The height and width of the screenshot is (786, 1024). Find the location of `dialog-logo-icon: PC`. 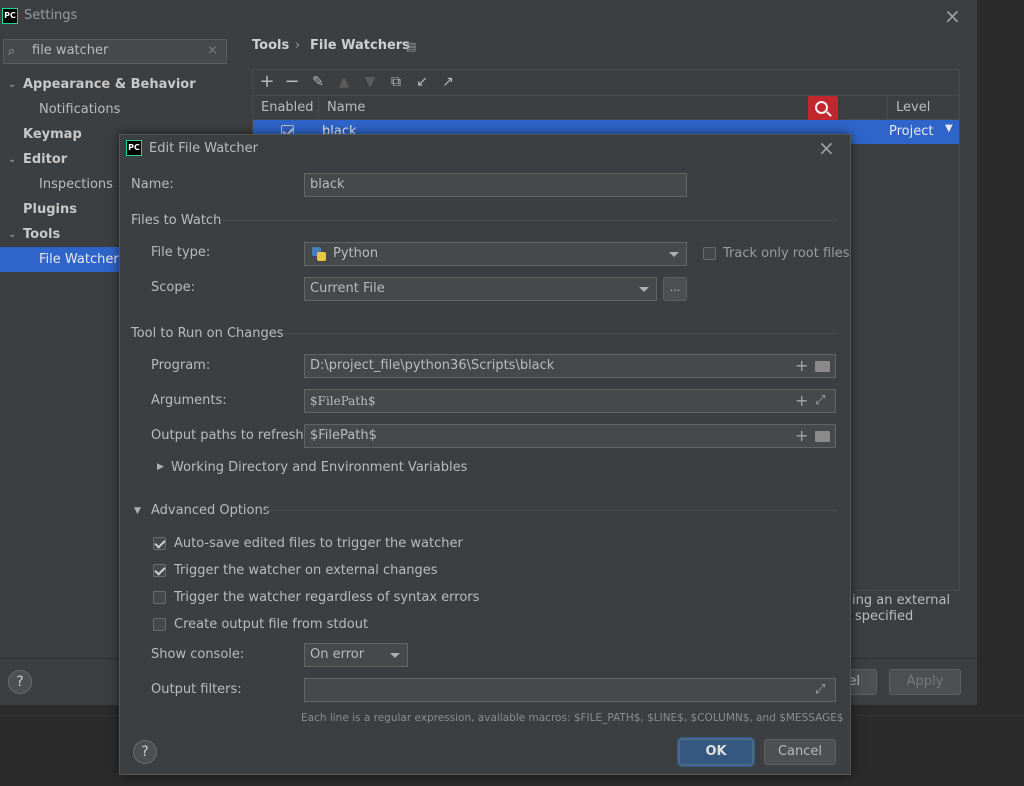

dialog-logo-icon: PC is located at coordinates (134, 148).